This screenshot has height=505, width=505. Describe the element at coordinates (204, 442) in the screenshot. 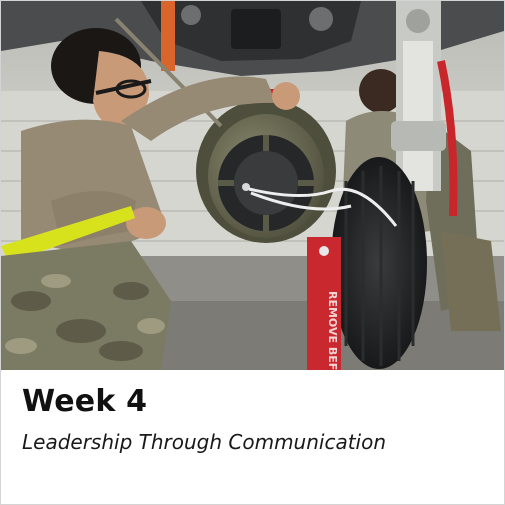

I see `course-subtitle: Leadership Through Communication` at that location.